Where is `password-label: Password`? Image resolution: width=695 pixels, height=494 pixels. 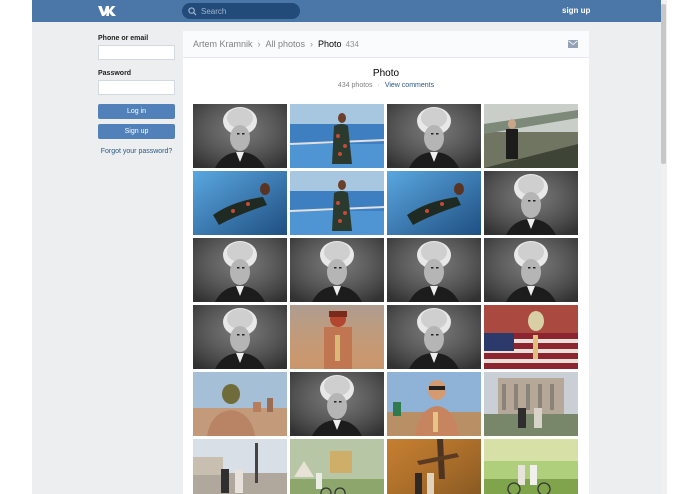
password-label: Password is located at coordinates (115, 73).